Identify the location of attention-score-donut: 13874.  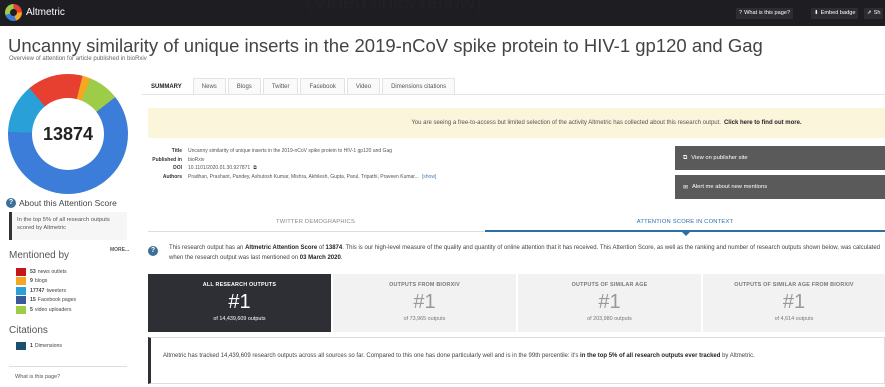
(68, 134).